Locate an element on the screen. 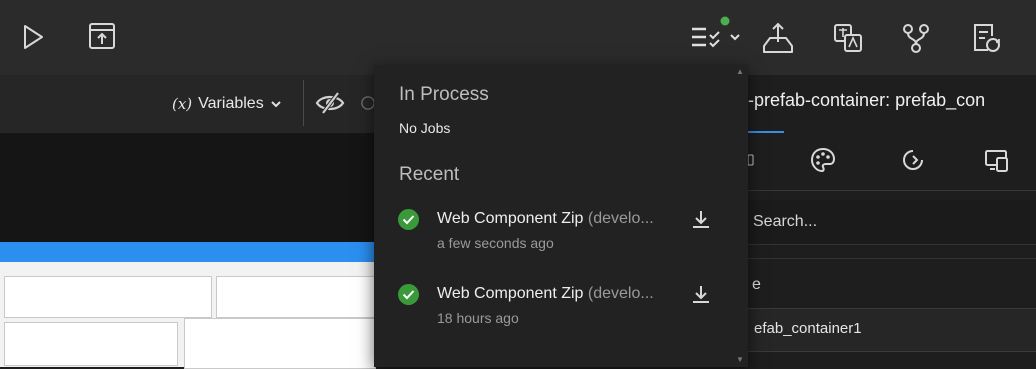  canvas-header is located at coordinates (187, 187).